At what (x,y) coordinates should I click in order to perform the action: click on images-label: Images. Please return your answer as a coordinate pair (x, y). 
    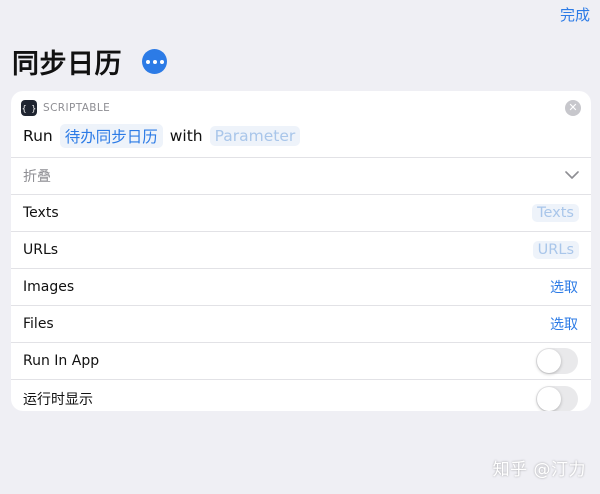
    Looking at the image, I should click on (49, 287).